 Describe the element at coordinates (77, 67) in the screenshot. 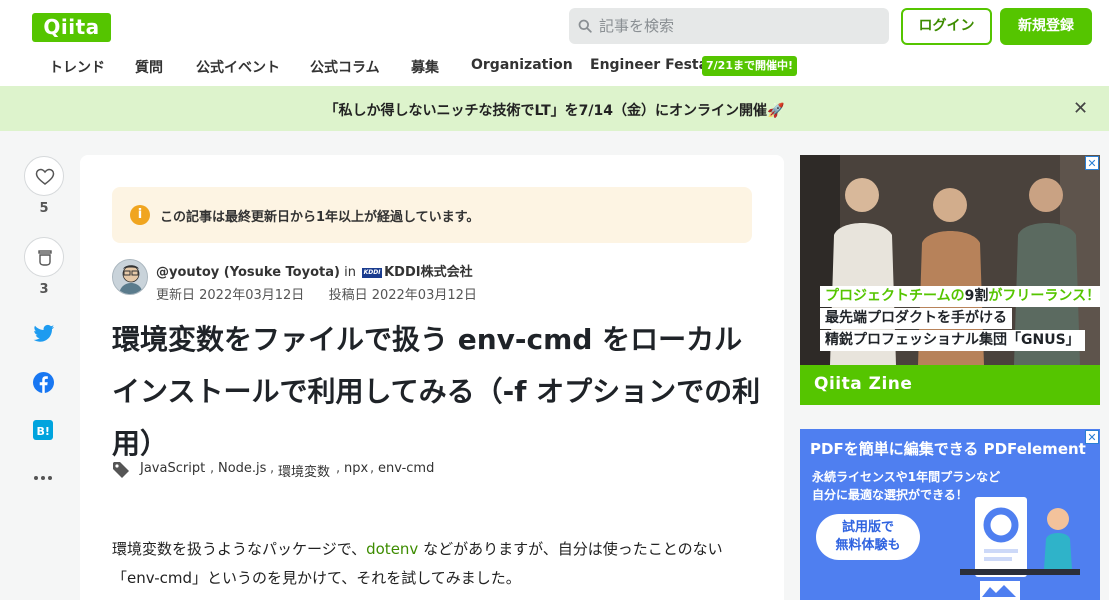

I see `nav-trend: トレンド` at that location.